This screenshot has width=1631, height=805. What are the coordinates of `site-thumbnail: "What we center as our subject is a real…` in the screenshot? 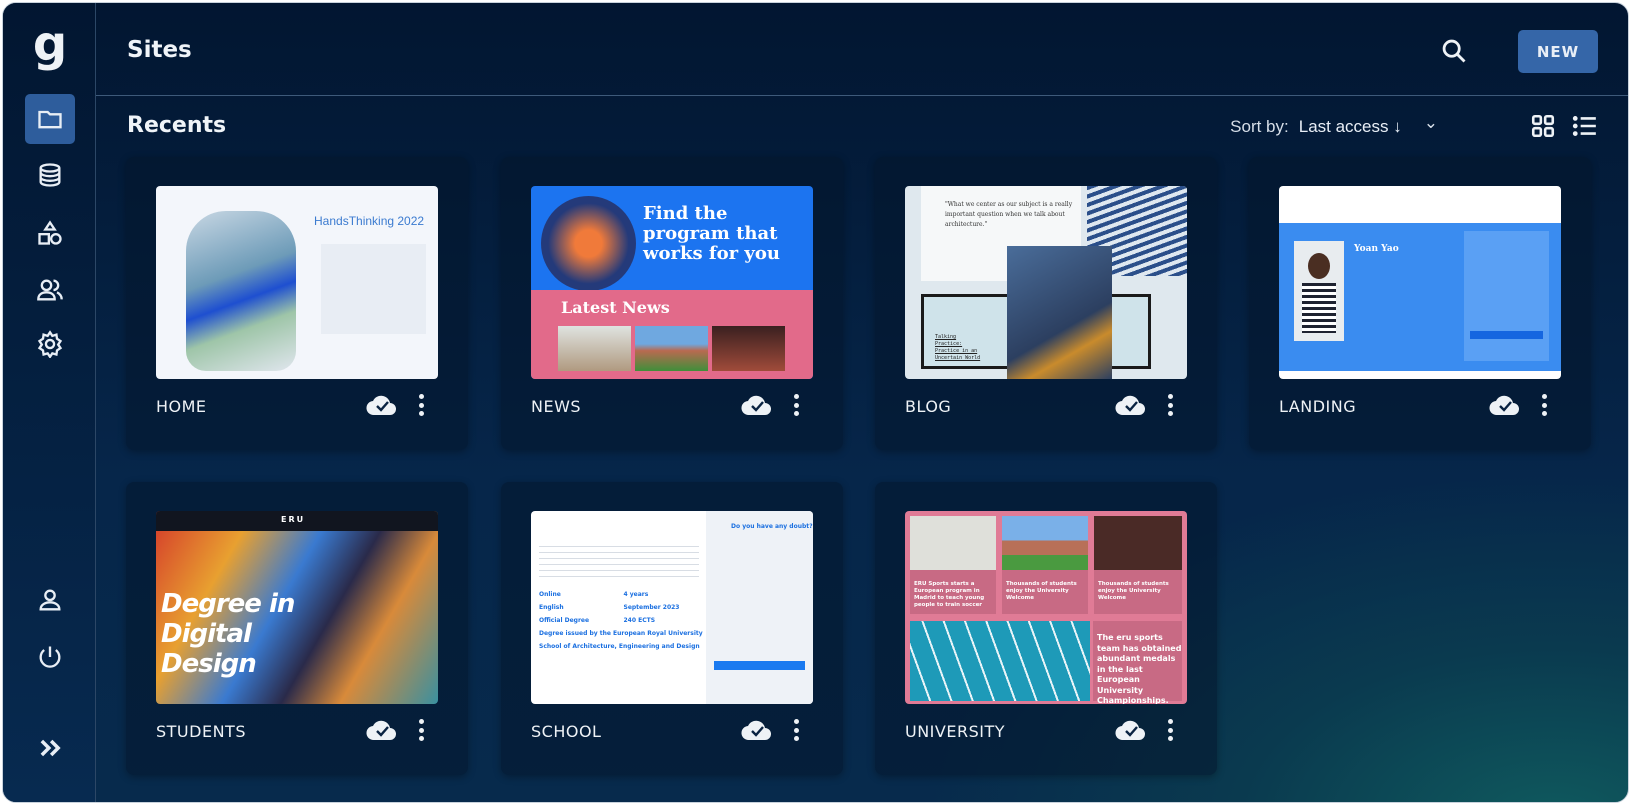 It's located at (1046, 282).